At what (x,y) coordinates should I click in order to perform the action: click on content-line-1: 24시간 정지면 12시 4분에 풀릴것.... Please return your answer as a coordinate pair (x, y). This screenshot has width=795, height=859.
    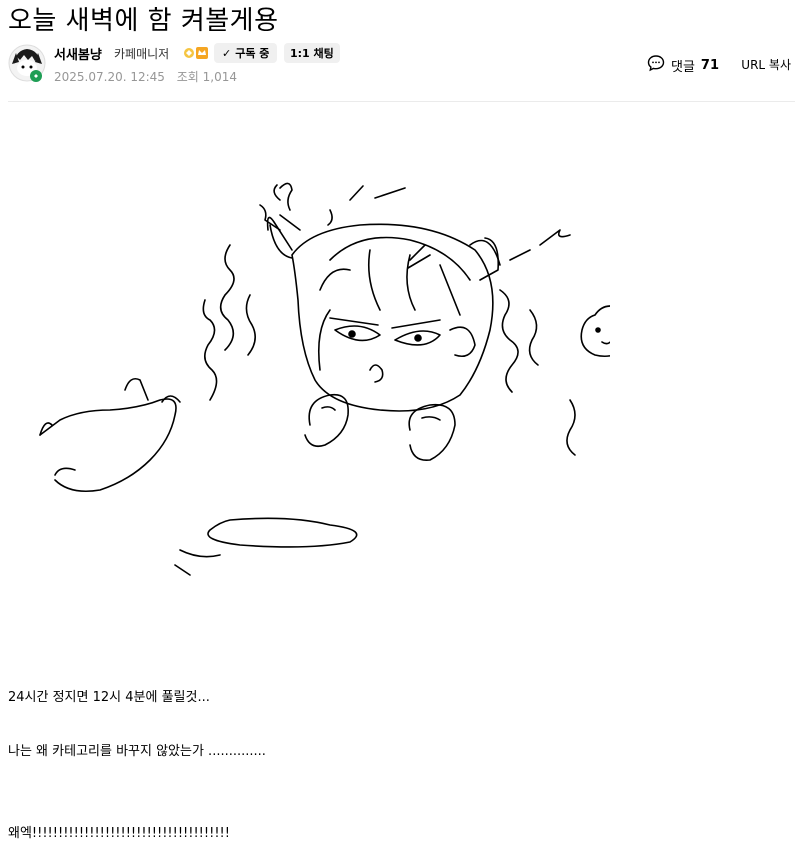
    Looking at the image, I should click on (109, 697).